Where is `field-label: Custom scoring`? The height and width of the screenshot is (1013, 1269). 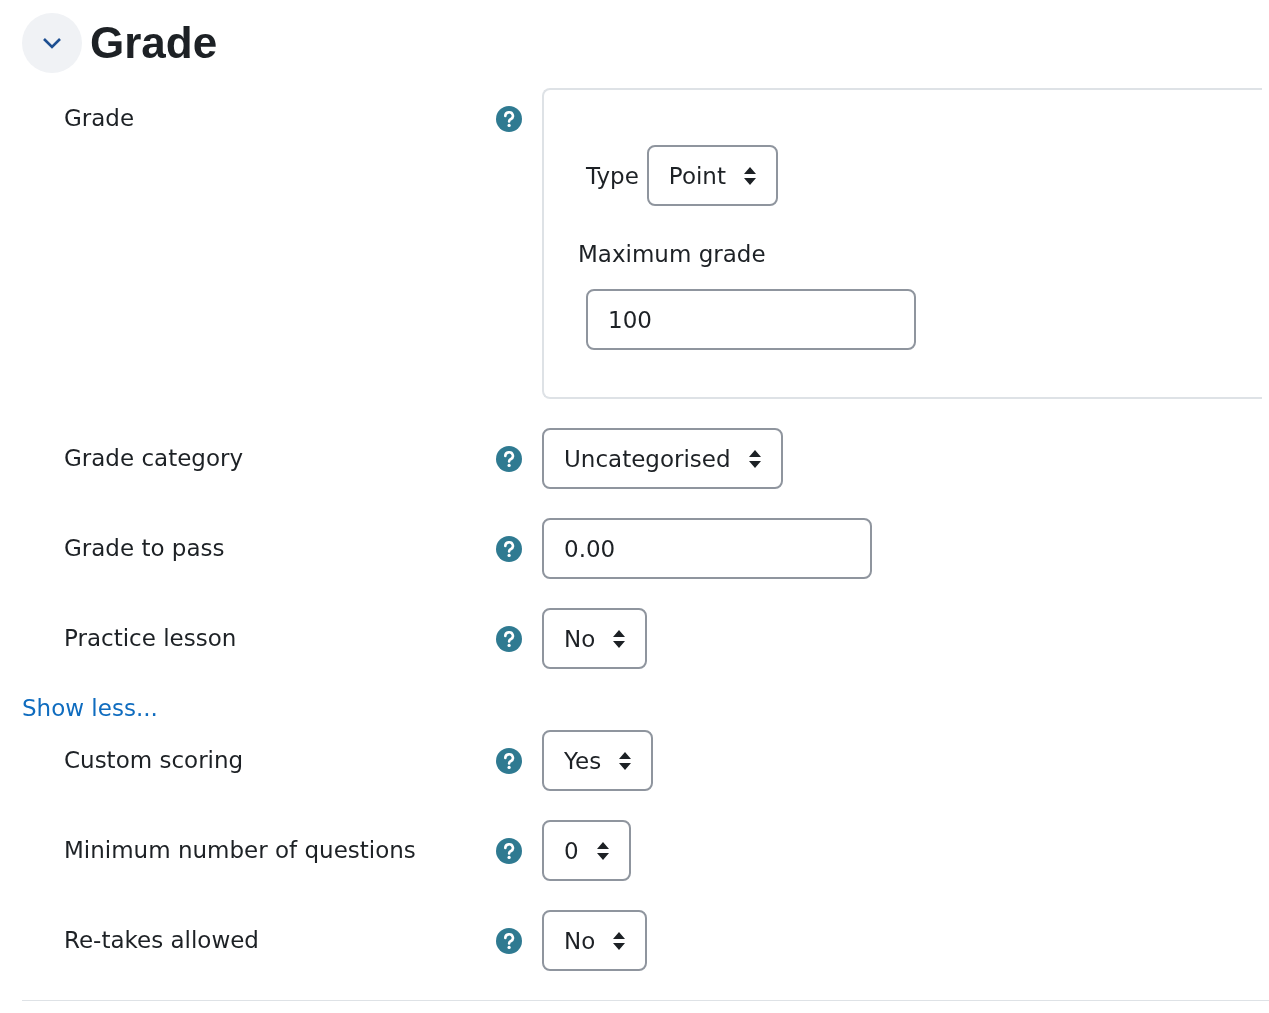
field-label: Custom scoring is located at coordinates (154, 760).